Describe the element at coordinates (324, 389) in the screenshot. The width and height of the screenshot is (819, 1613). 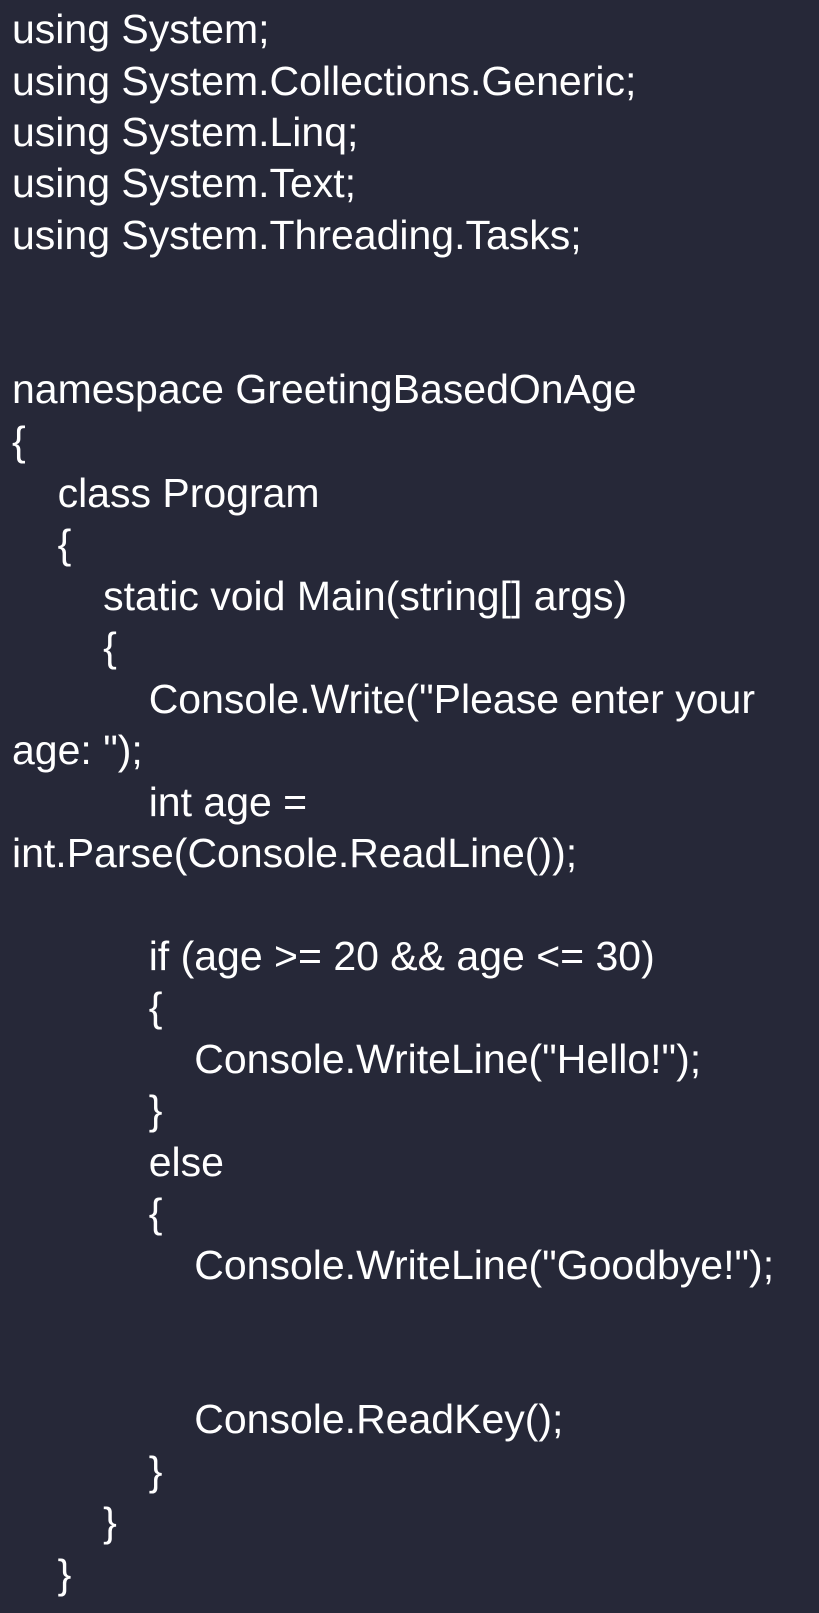
I see `code-line: namespace GreetingBasedOnAge` at that location.